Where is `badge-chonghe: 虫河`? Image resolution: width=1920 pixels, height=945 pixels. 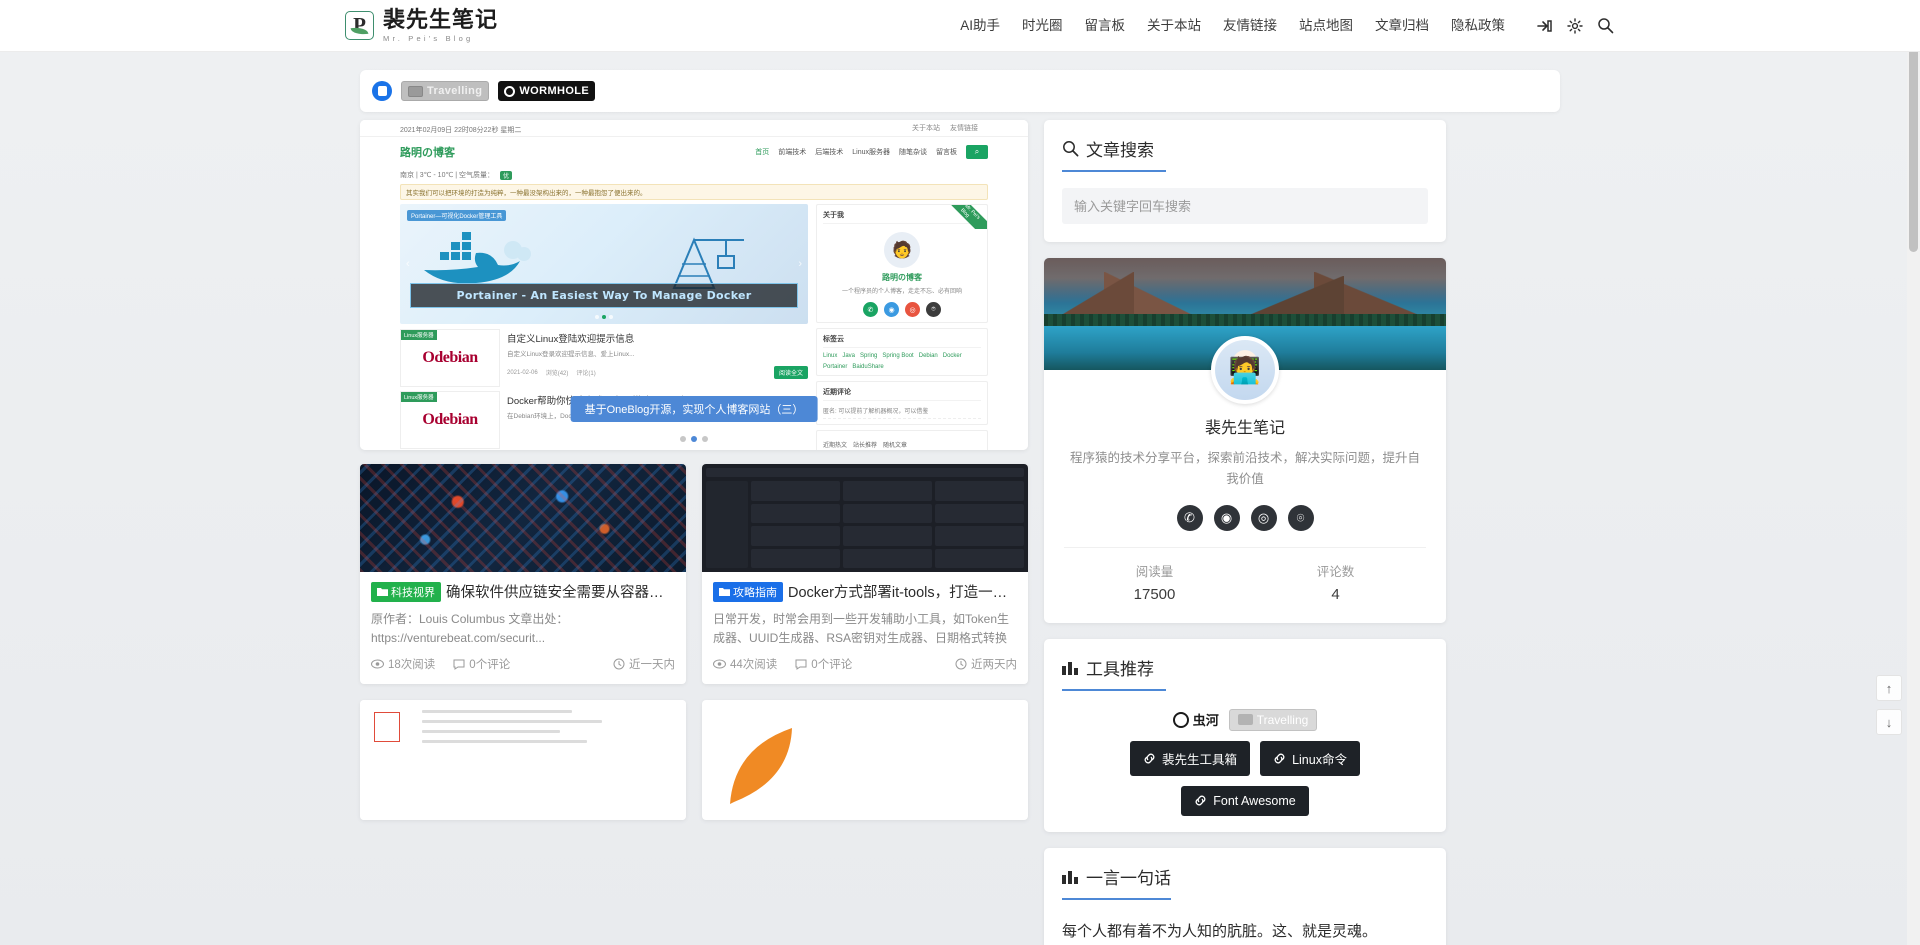 badge-chonghe: 虫河 is located at coordinates (1195, 720).